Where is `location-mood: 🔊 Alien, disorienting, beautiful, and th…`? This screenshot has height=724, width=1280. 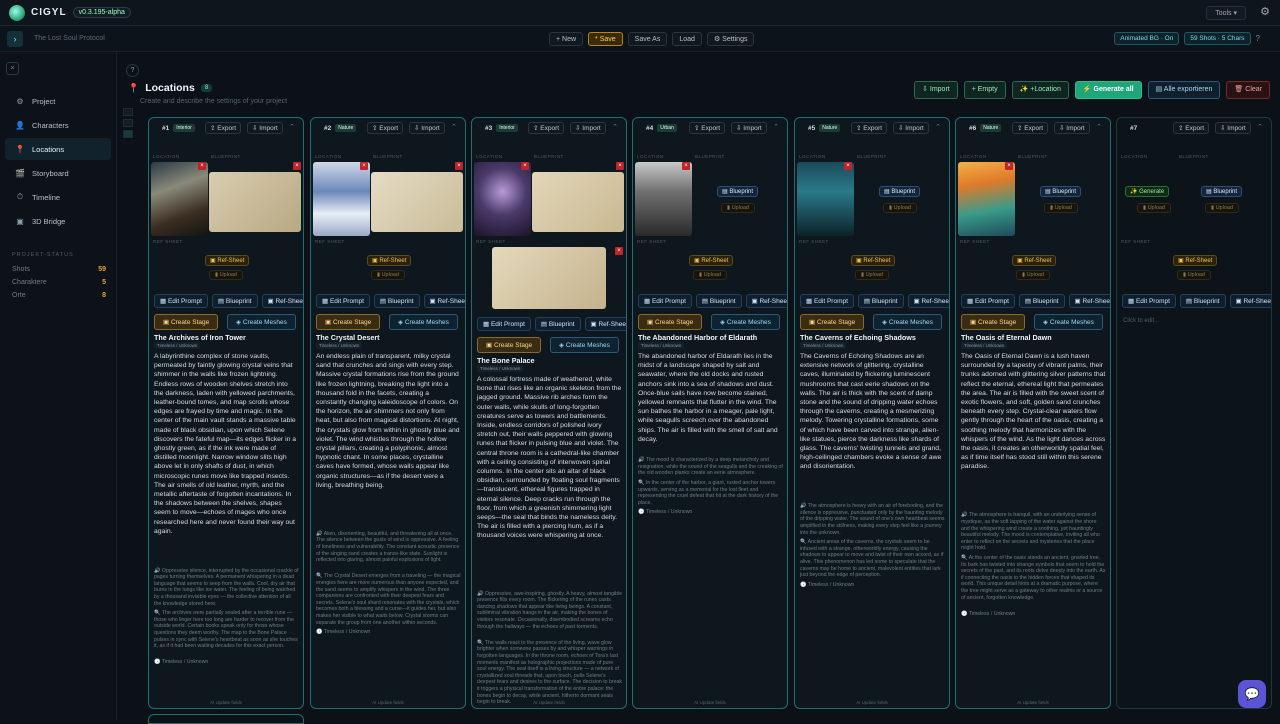 location-mood: 🔊 Alien, disorienting, beautiful, and th… is located at coordinates (388, 547).